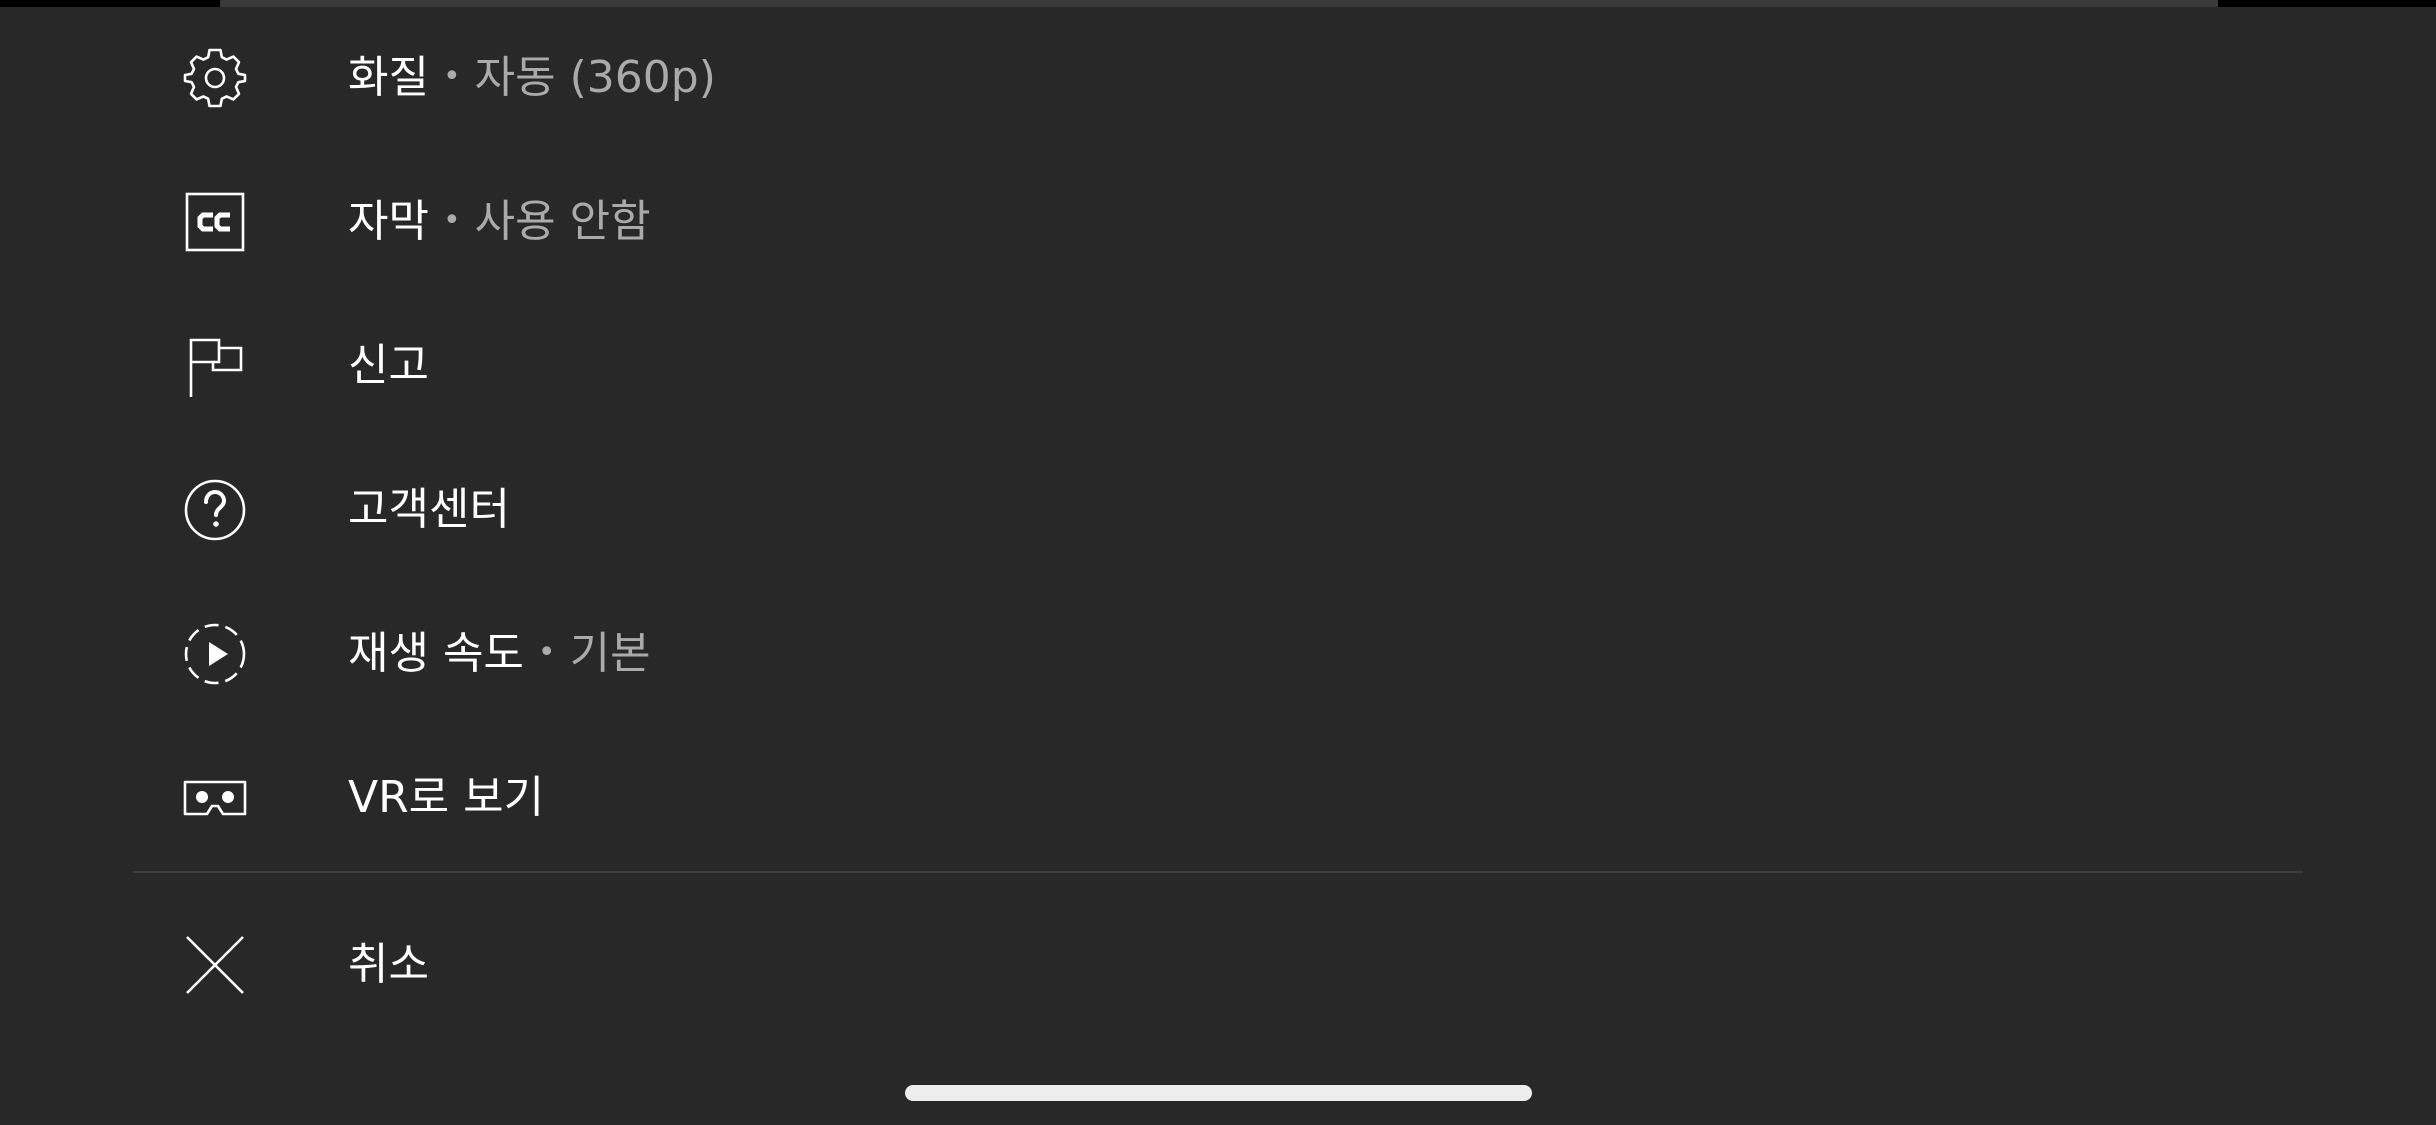  What do you see at coordinates (1218, 510) in the screenshot?
I see `menu-item-help: 고객센터` at bounding box center [1218, 510].